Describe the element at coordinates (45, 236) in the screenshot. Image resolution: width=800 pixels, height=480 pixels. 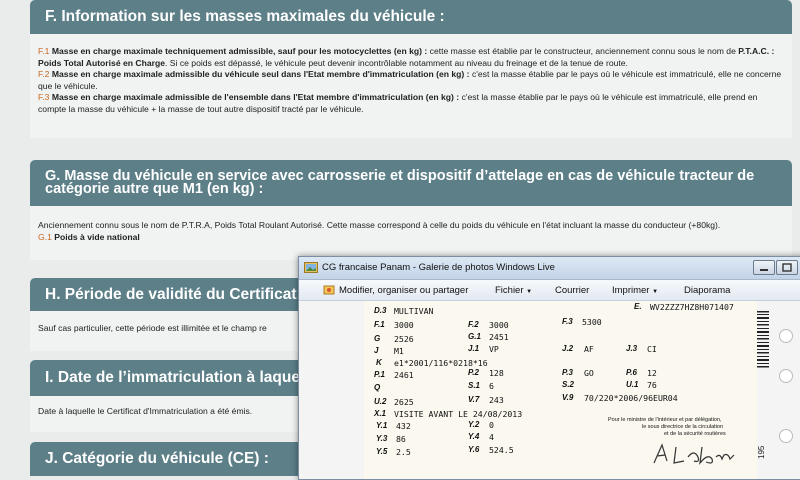
I see `code-g1: G.1` at that location.